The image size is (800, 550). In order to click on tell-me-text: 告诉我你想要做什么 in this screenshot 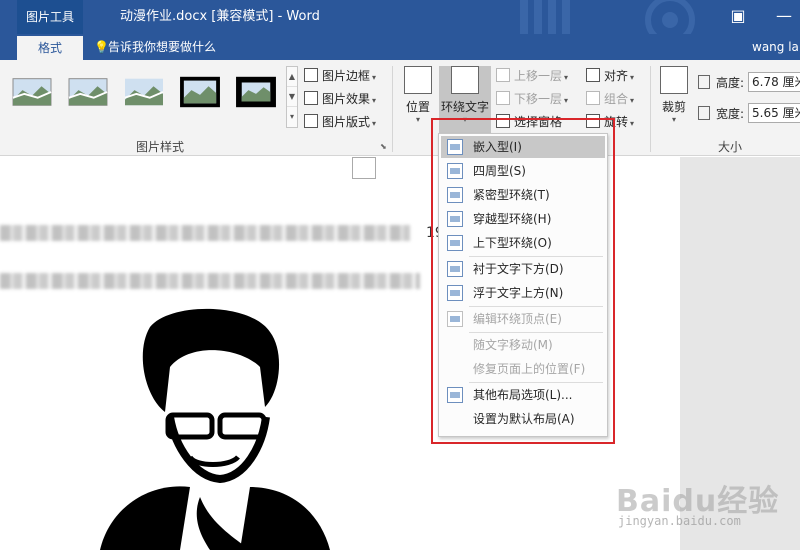, I will do `click(162, 47)`.